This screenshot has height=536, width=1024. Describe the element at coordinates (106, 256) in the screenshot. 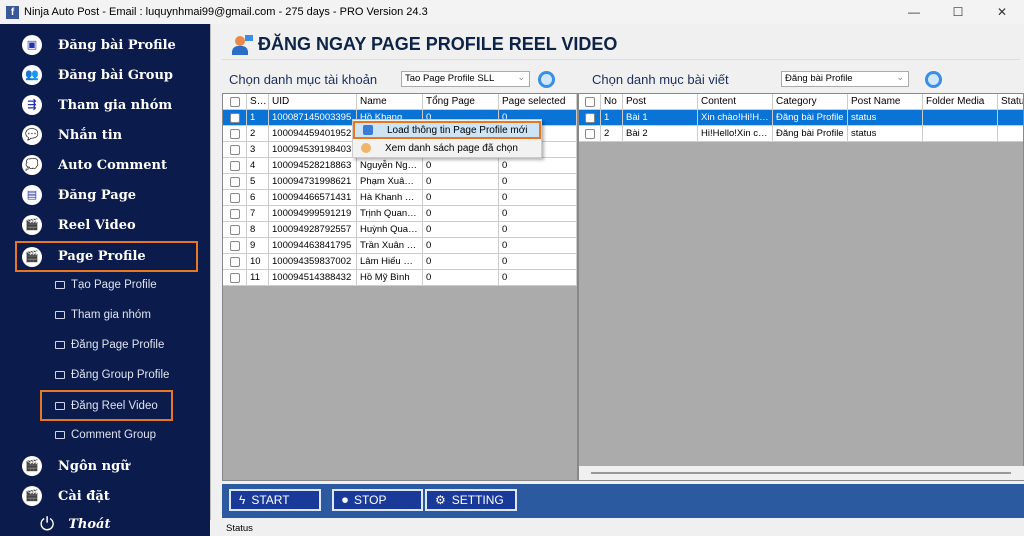

I see `sidebar-item-clapper-7: 🎬 Page Profile` at that location.